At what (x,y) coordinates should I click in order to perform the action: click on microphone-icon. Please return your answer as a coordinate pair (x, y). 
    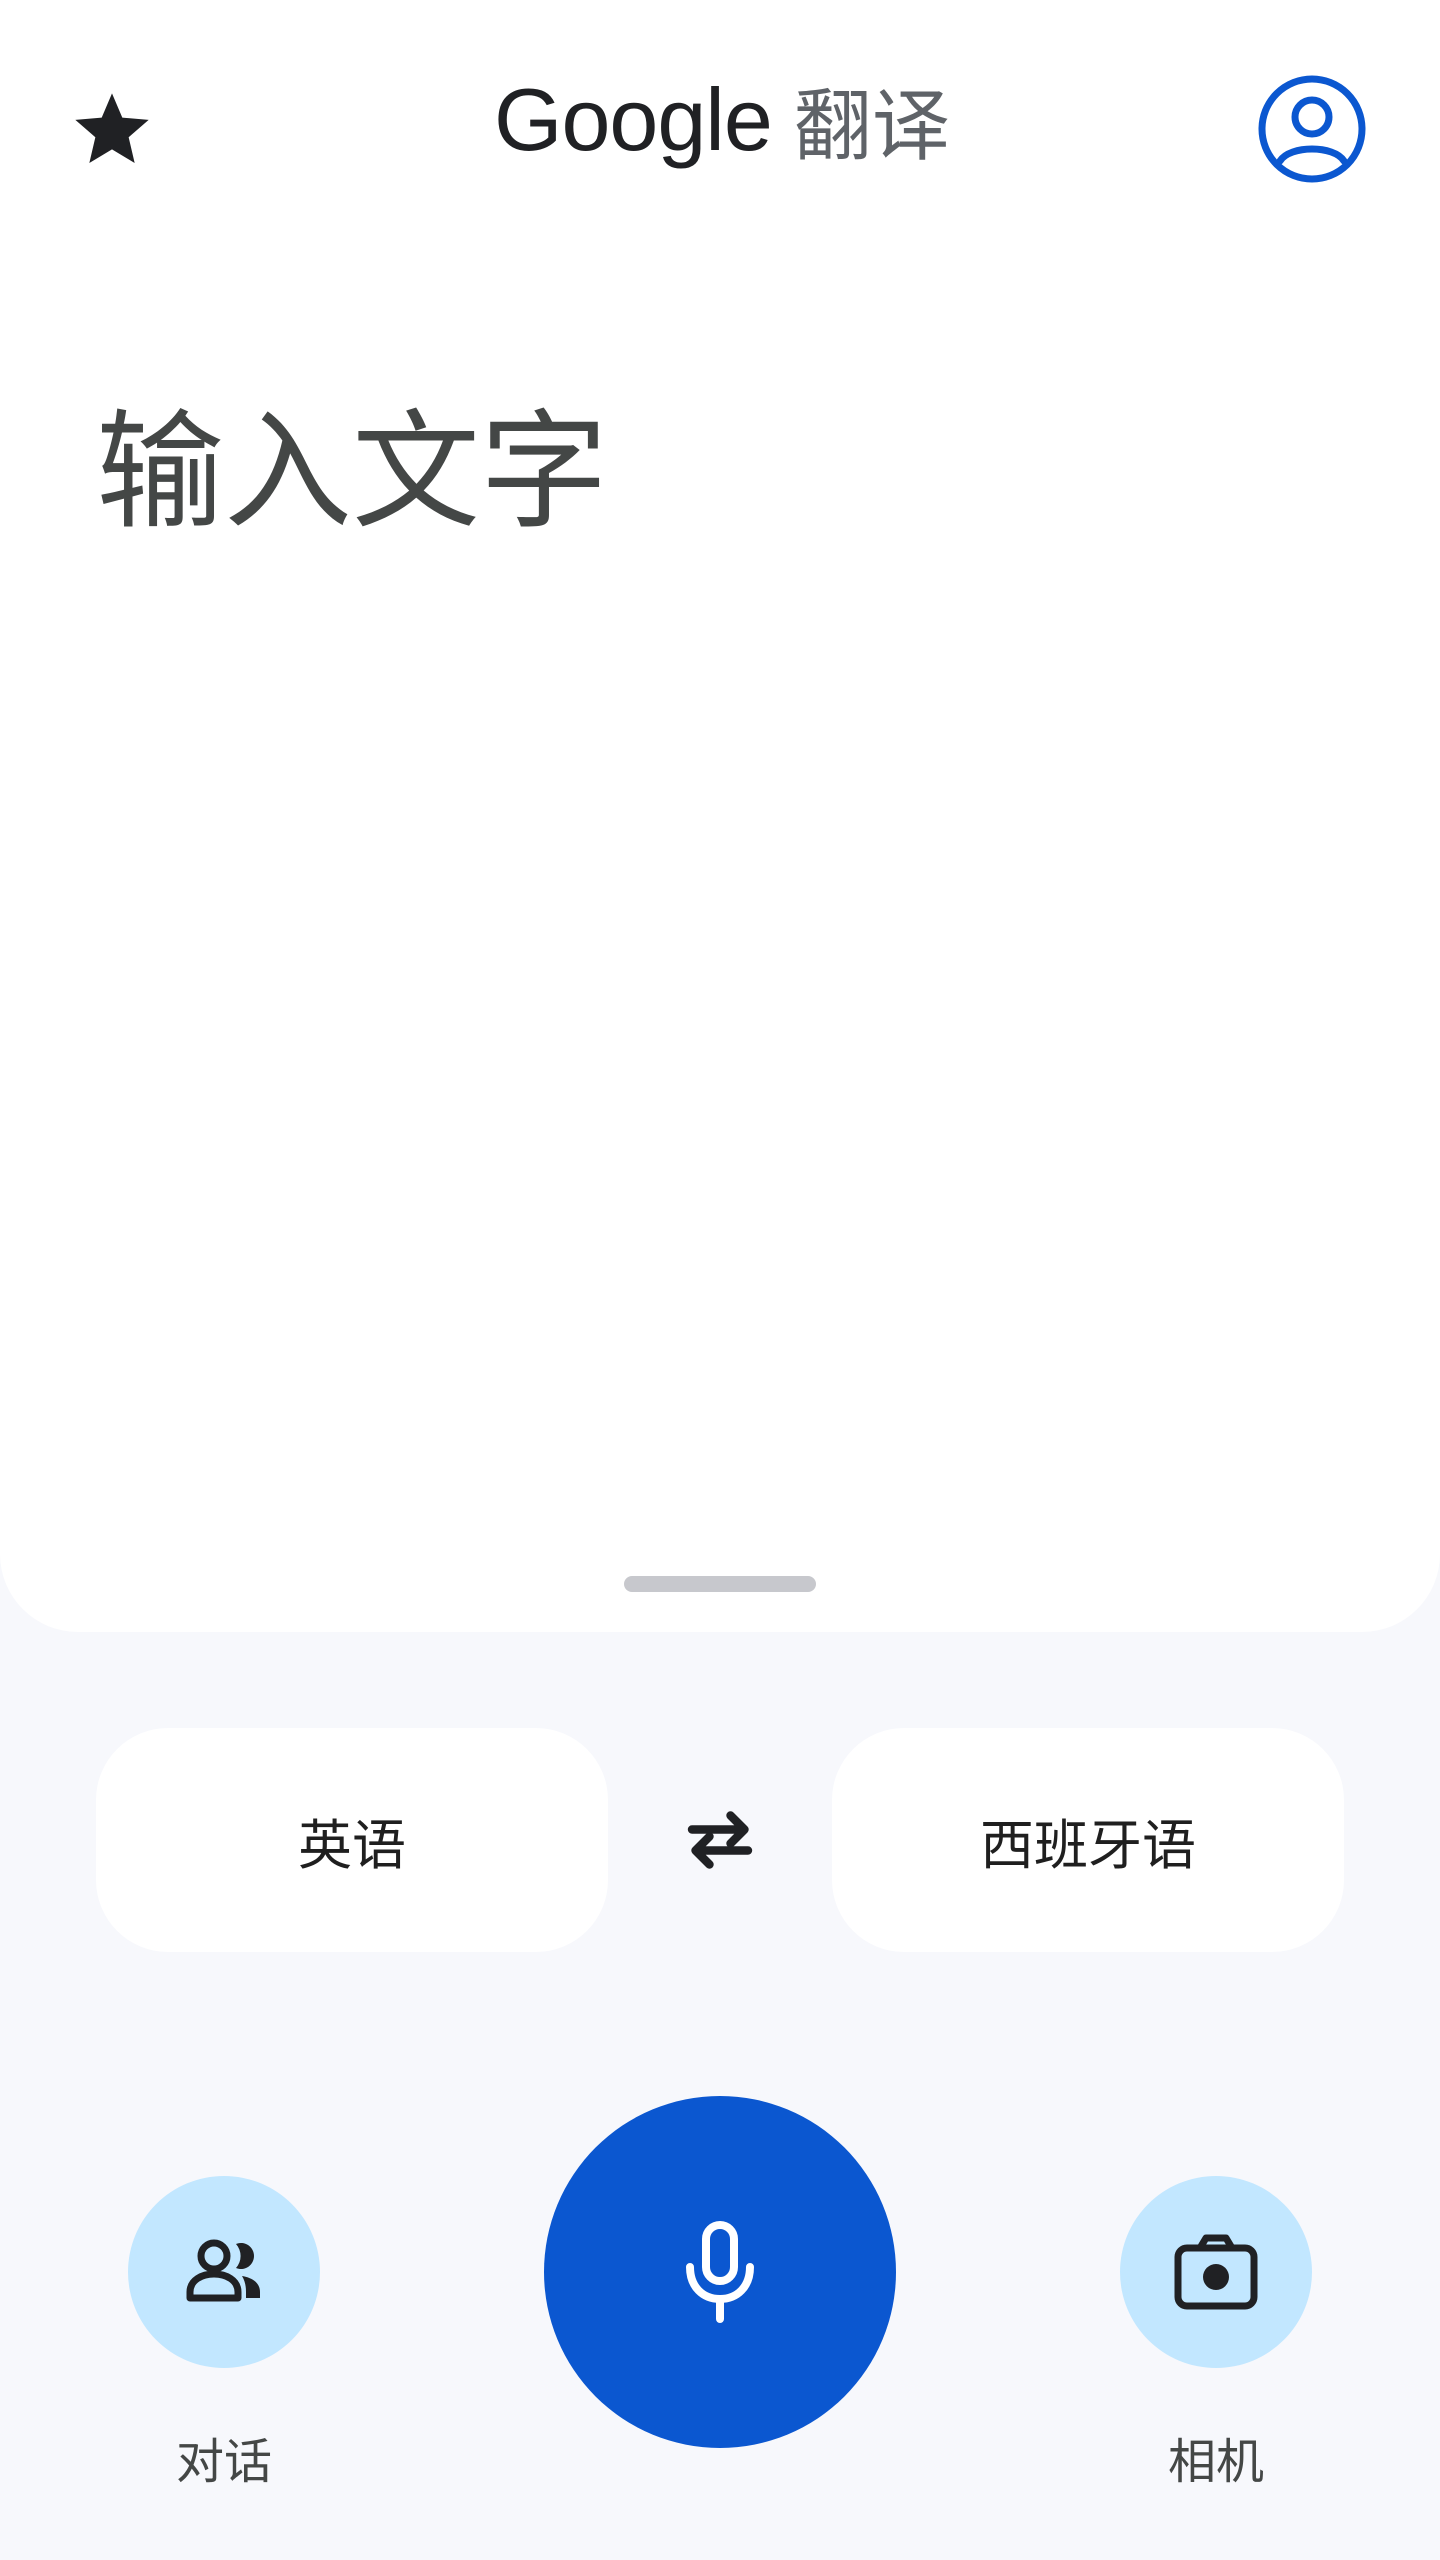
    Looking at the image, I should click on (720, 2272).